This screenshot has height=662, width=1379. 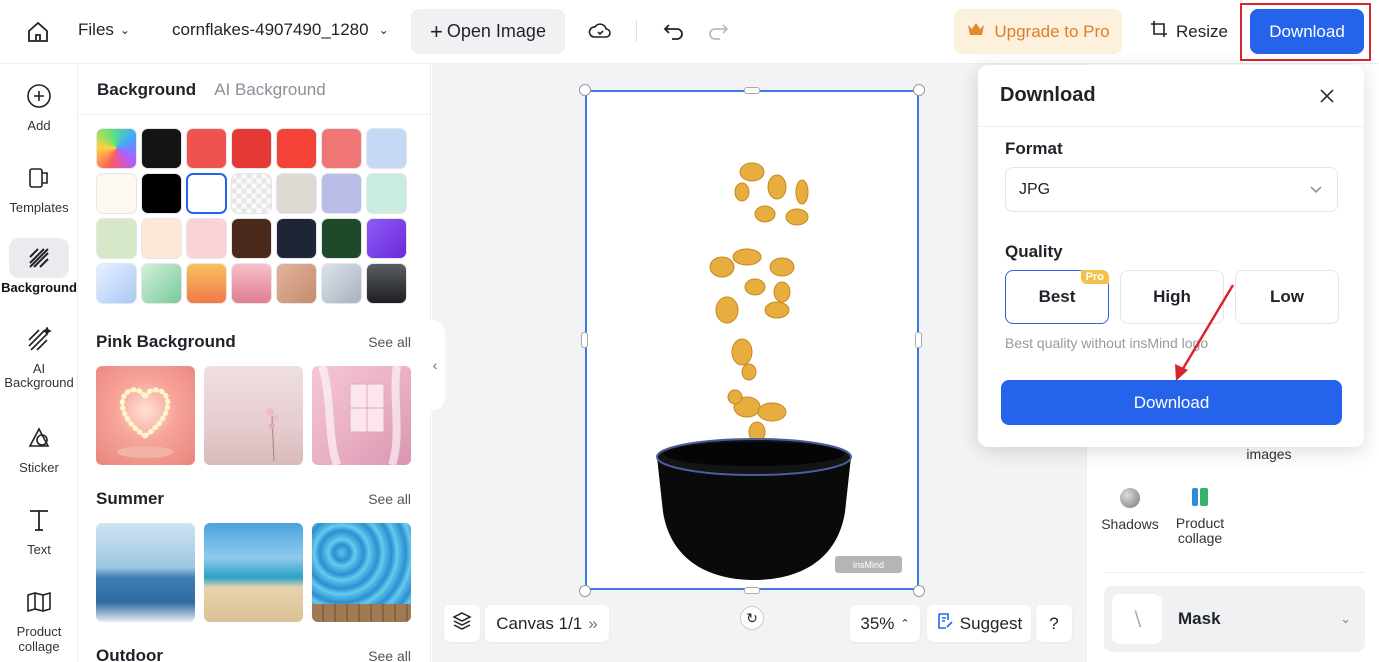 I want to click on rail-item-add: Add, so click(x=39, y=104).